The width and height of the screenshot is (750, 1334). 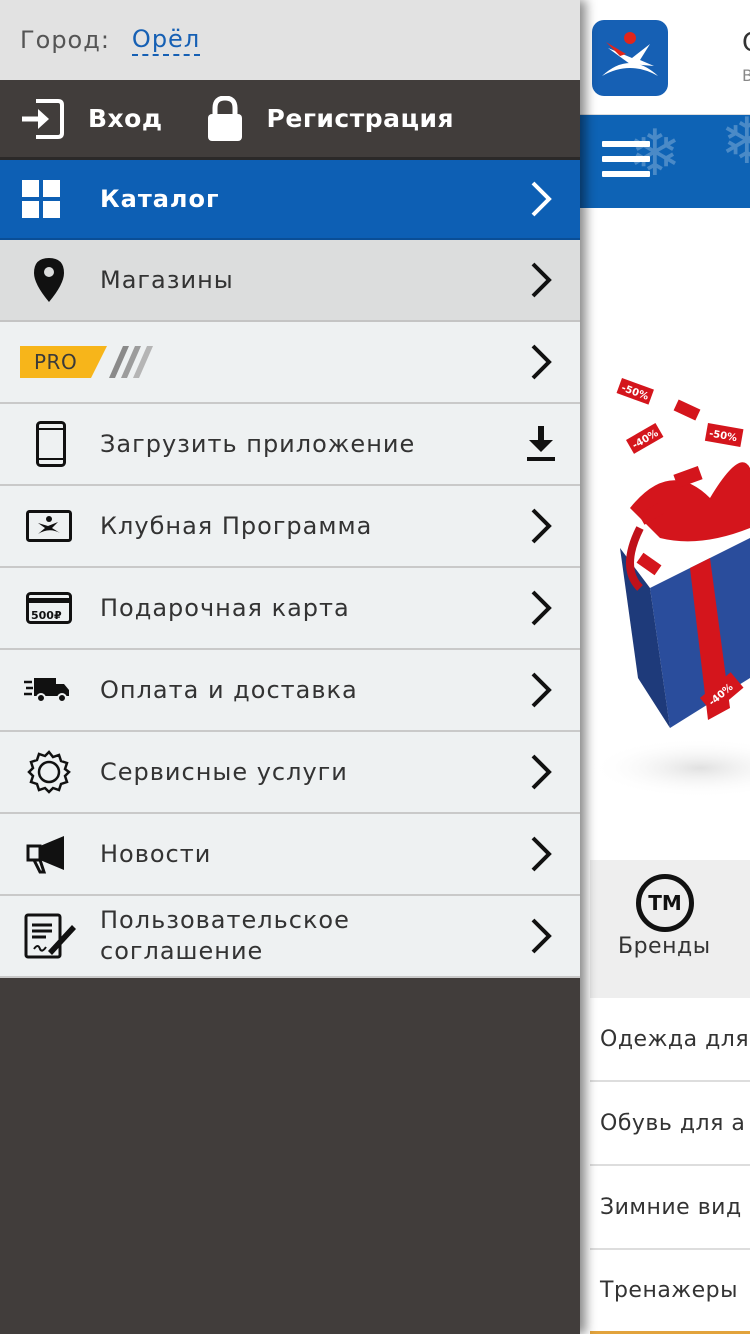 I want to click on menu-label: Магазины, so click(x=167, y=279).